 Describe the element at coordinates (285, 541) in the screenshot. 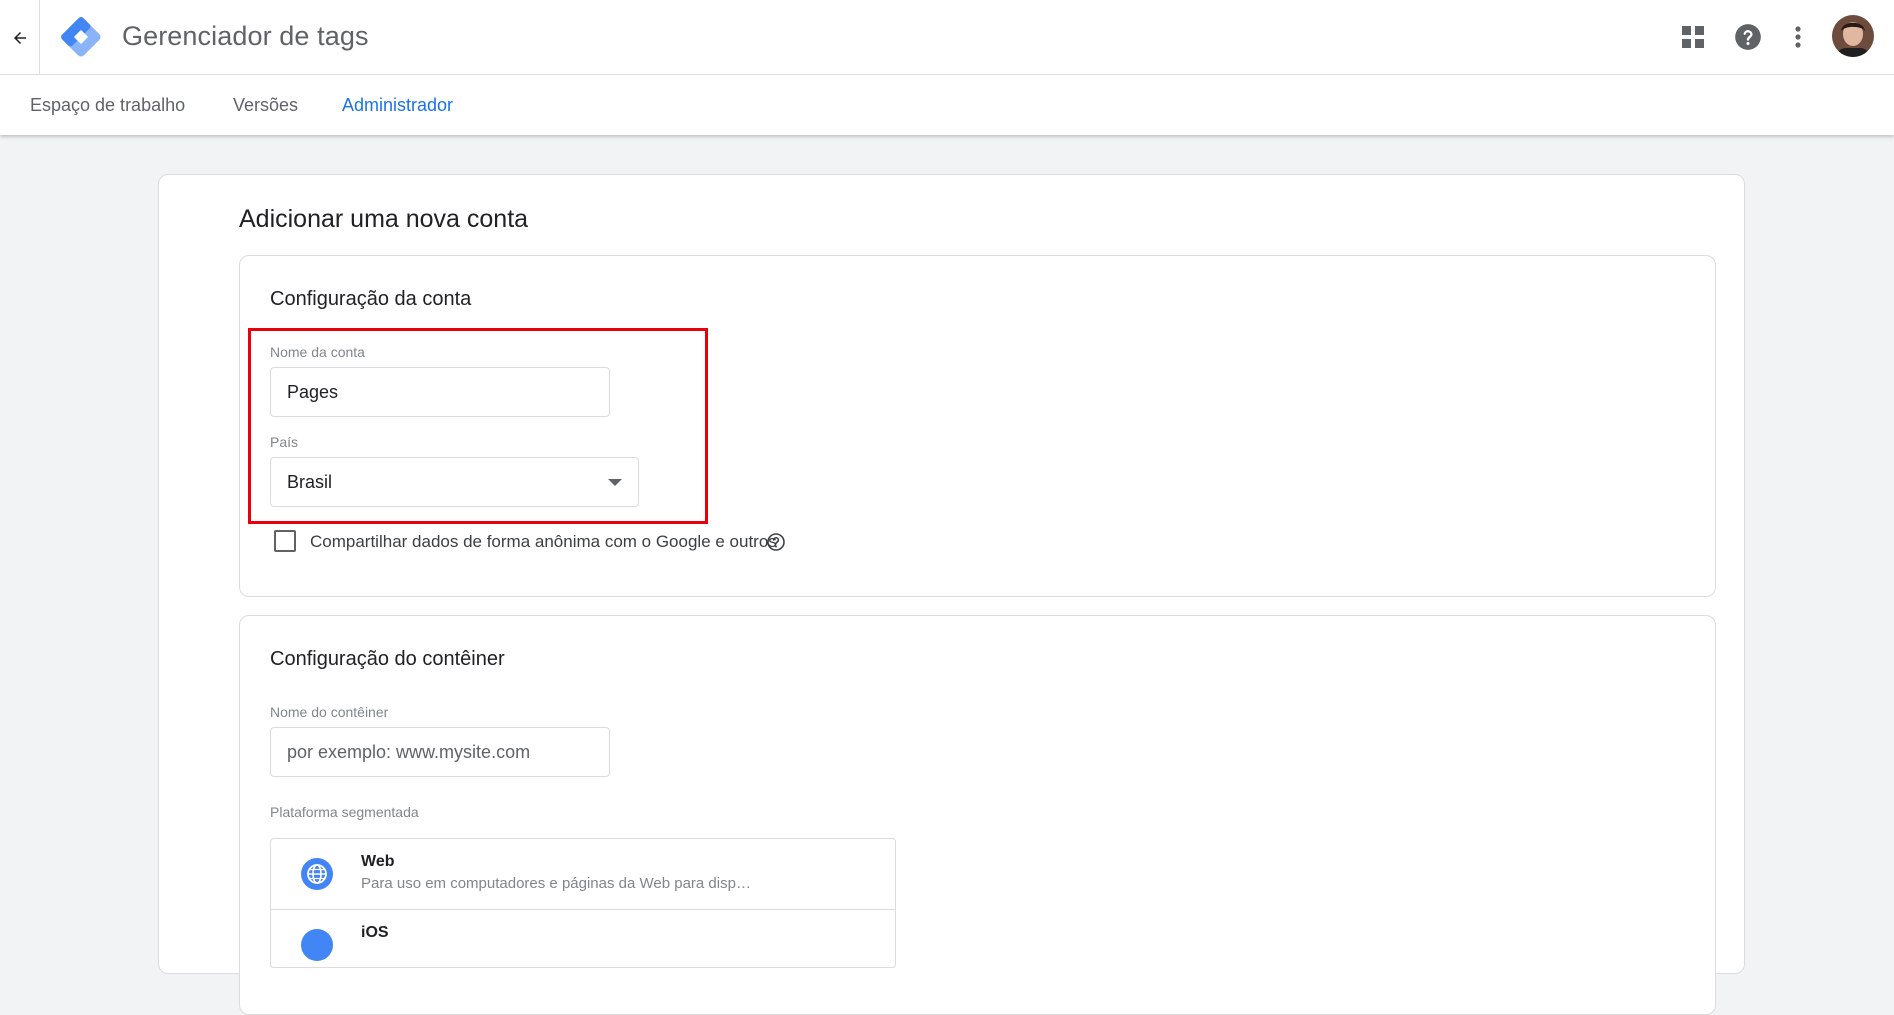

I see `share-data-checkbox` at that location.